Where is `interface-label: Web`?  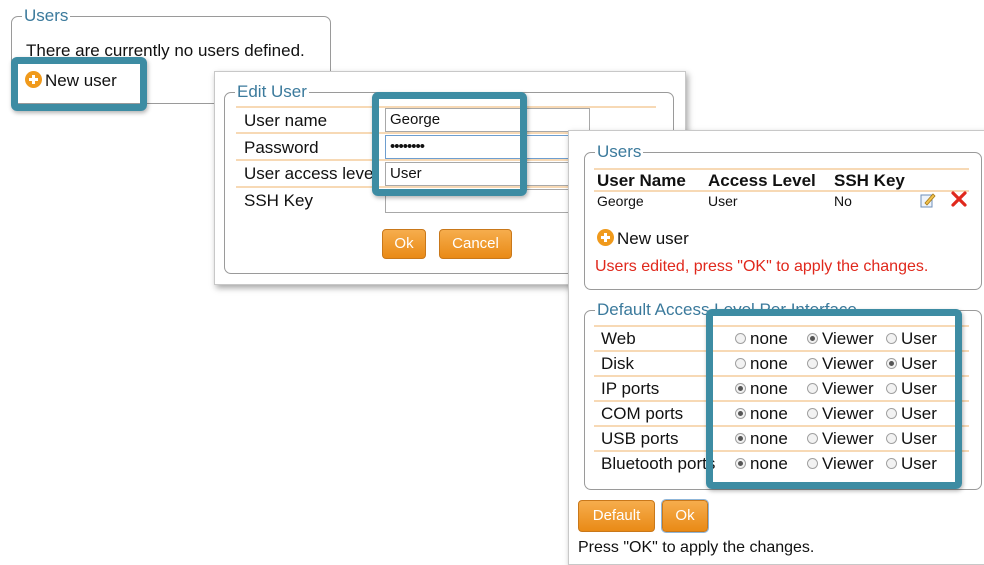 interface-label: Web is located at coordinates (618, 338).